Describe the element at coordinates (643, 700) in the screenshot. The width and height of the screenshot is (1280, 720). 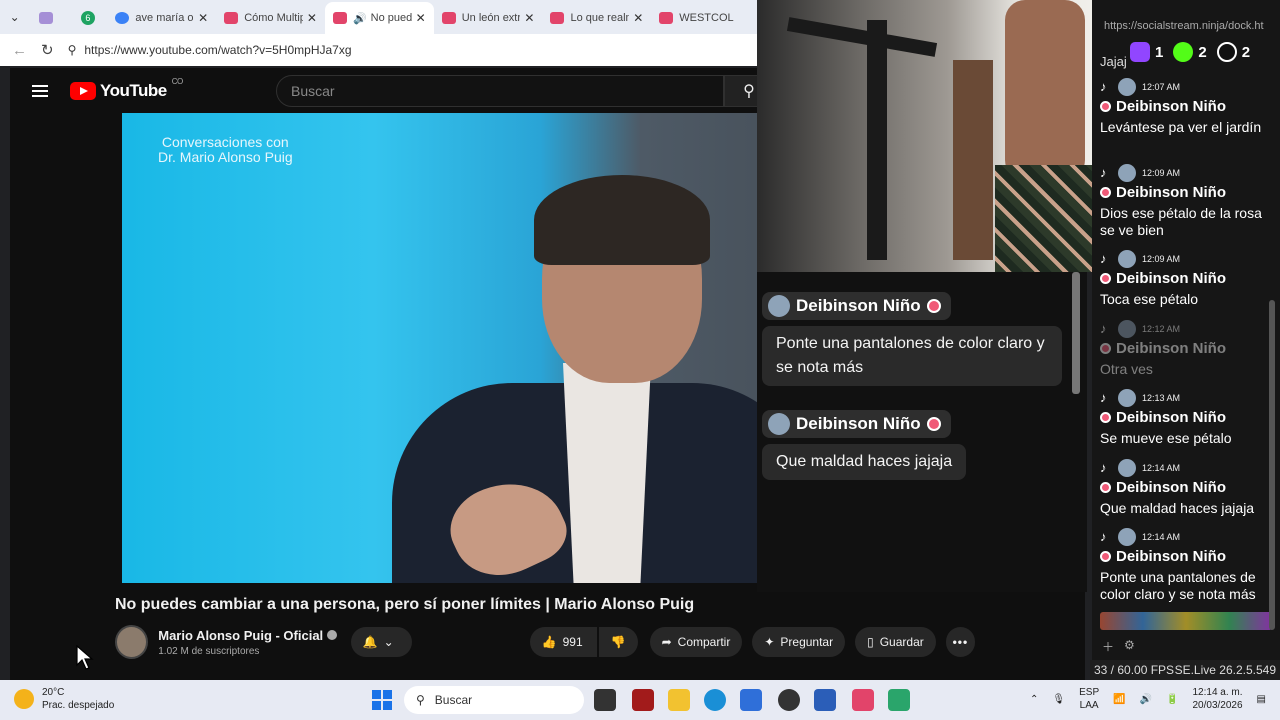
I see `app-icon-red` at that location.